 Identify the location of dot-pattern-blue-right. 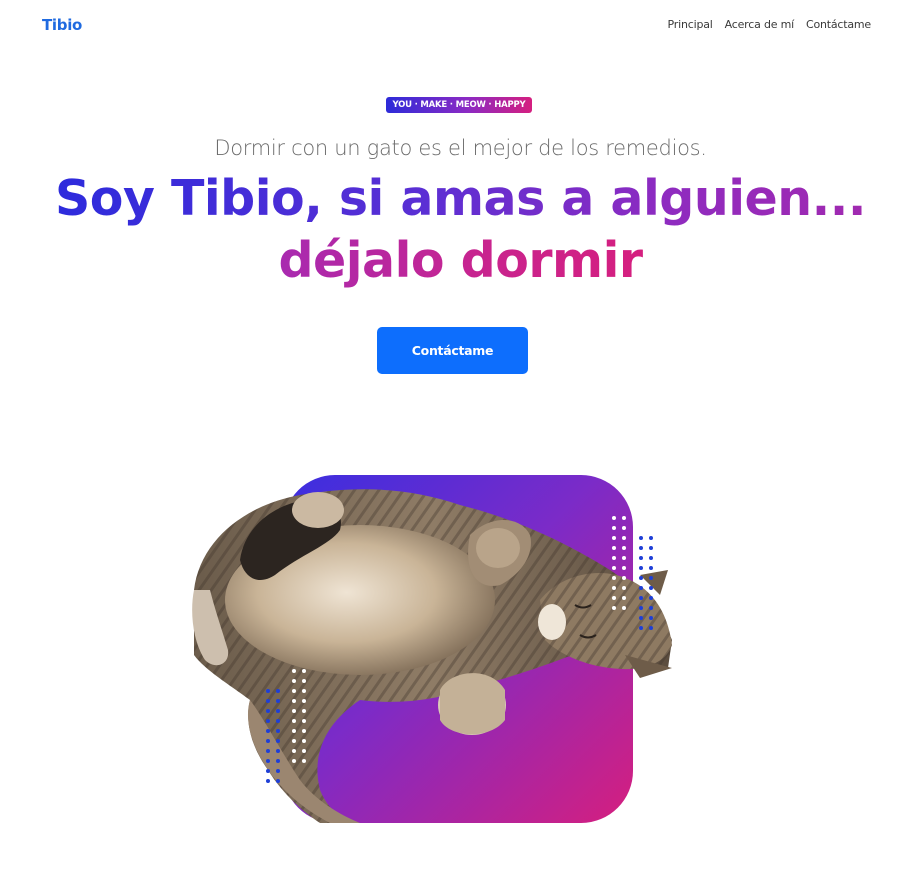
(646, 583).